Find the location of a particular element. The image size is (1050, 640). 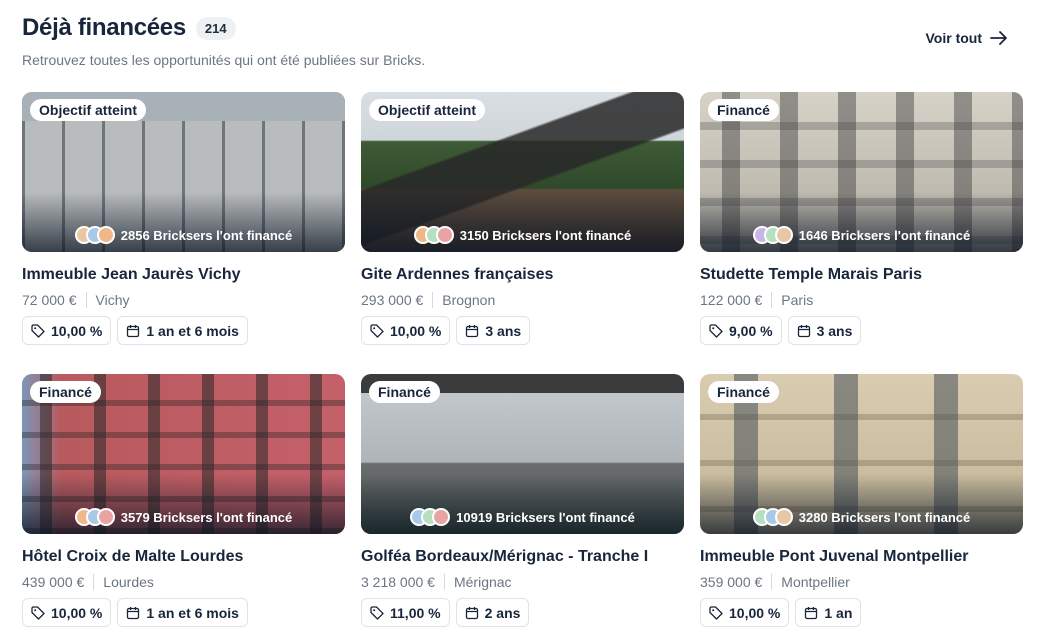

rate-chip: 9,00 % is located at coordinates (741, 330).